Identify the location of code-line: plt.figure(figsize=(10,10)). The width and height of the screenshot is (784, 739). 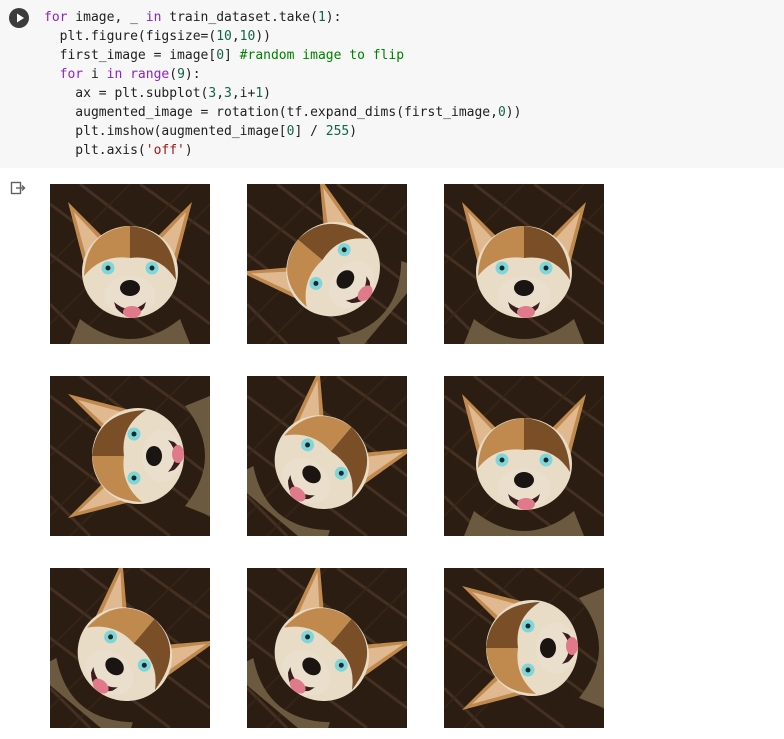
(157, 36).